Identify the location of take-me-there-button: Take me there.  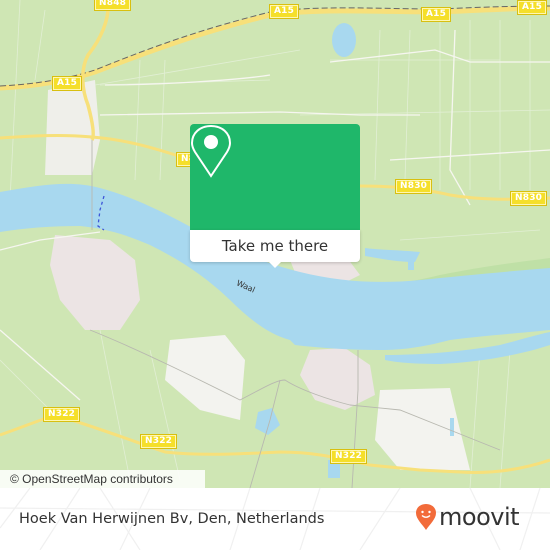
(275, 246).